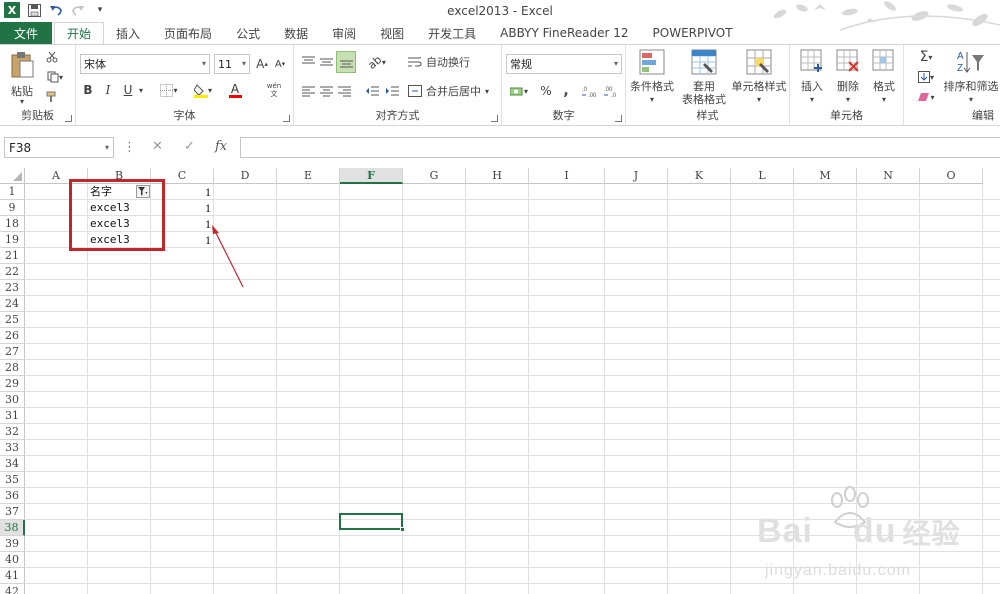  What do you see at coordinates (12, 256) in the screenshot?
I see `row-header-21: 21` at bounding box center [12, 256].